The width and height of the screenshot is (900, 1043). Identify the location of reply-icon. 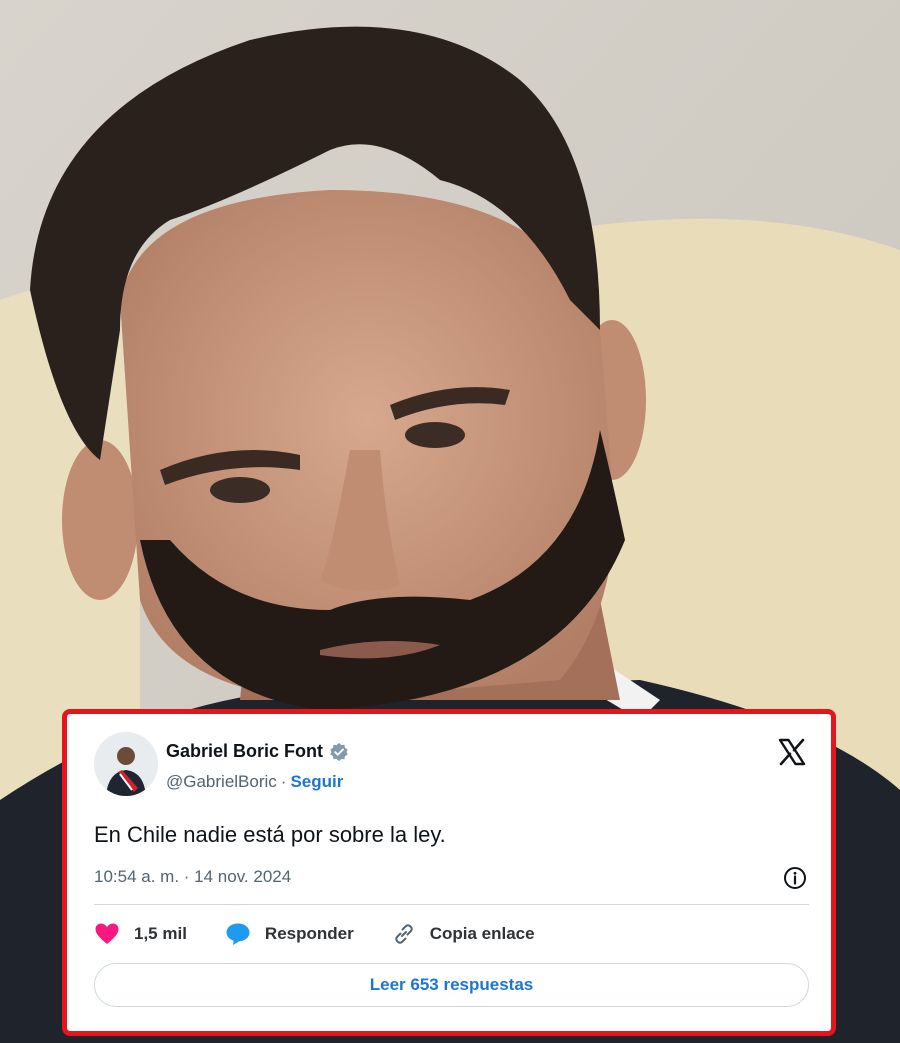
(238, 934).